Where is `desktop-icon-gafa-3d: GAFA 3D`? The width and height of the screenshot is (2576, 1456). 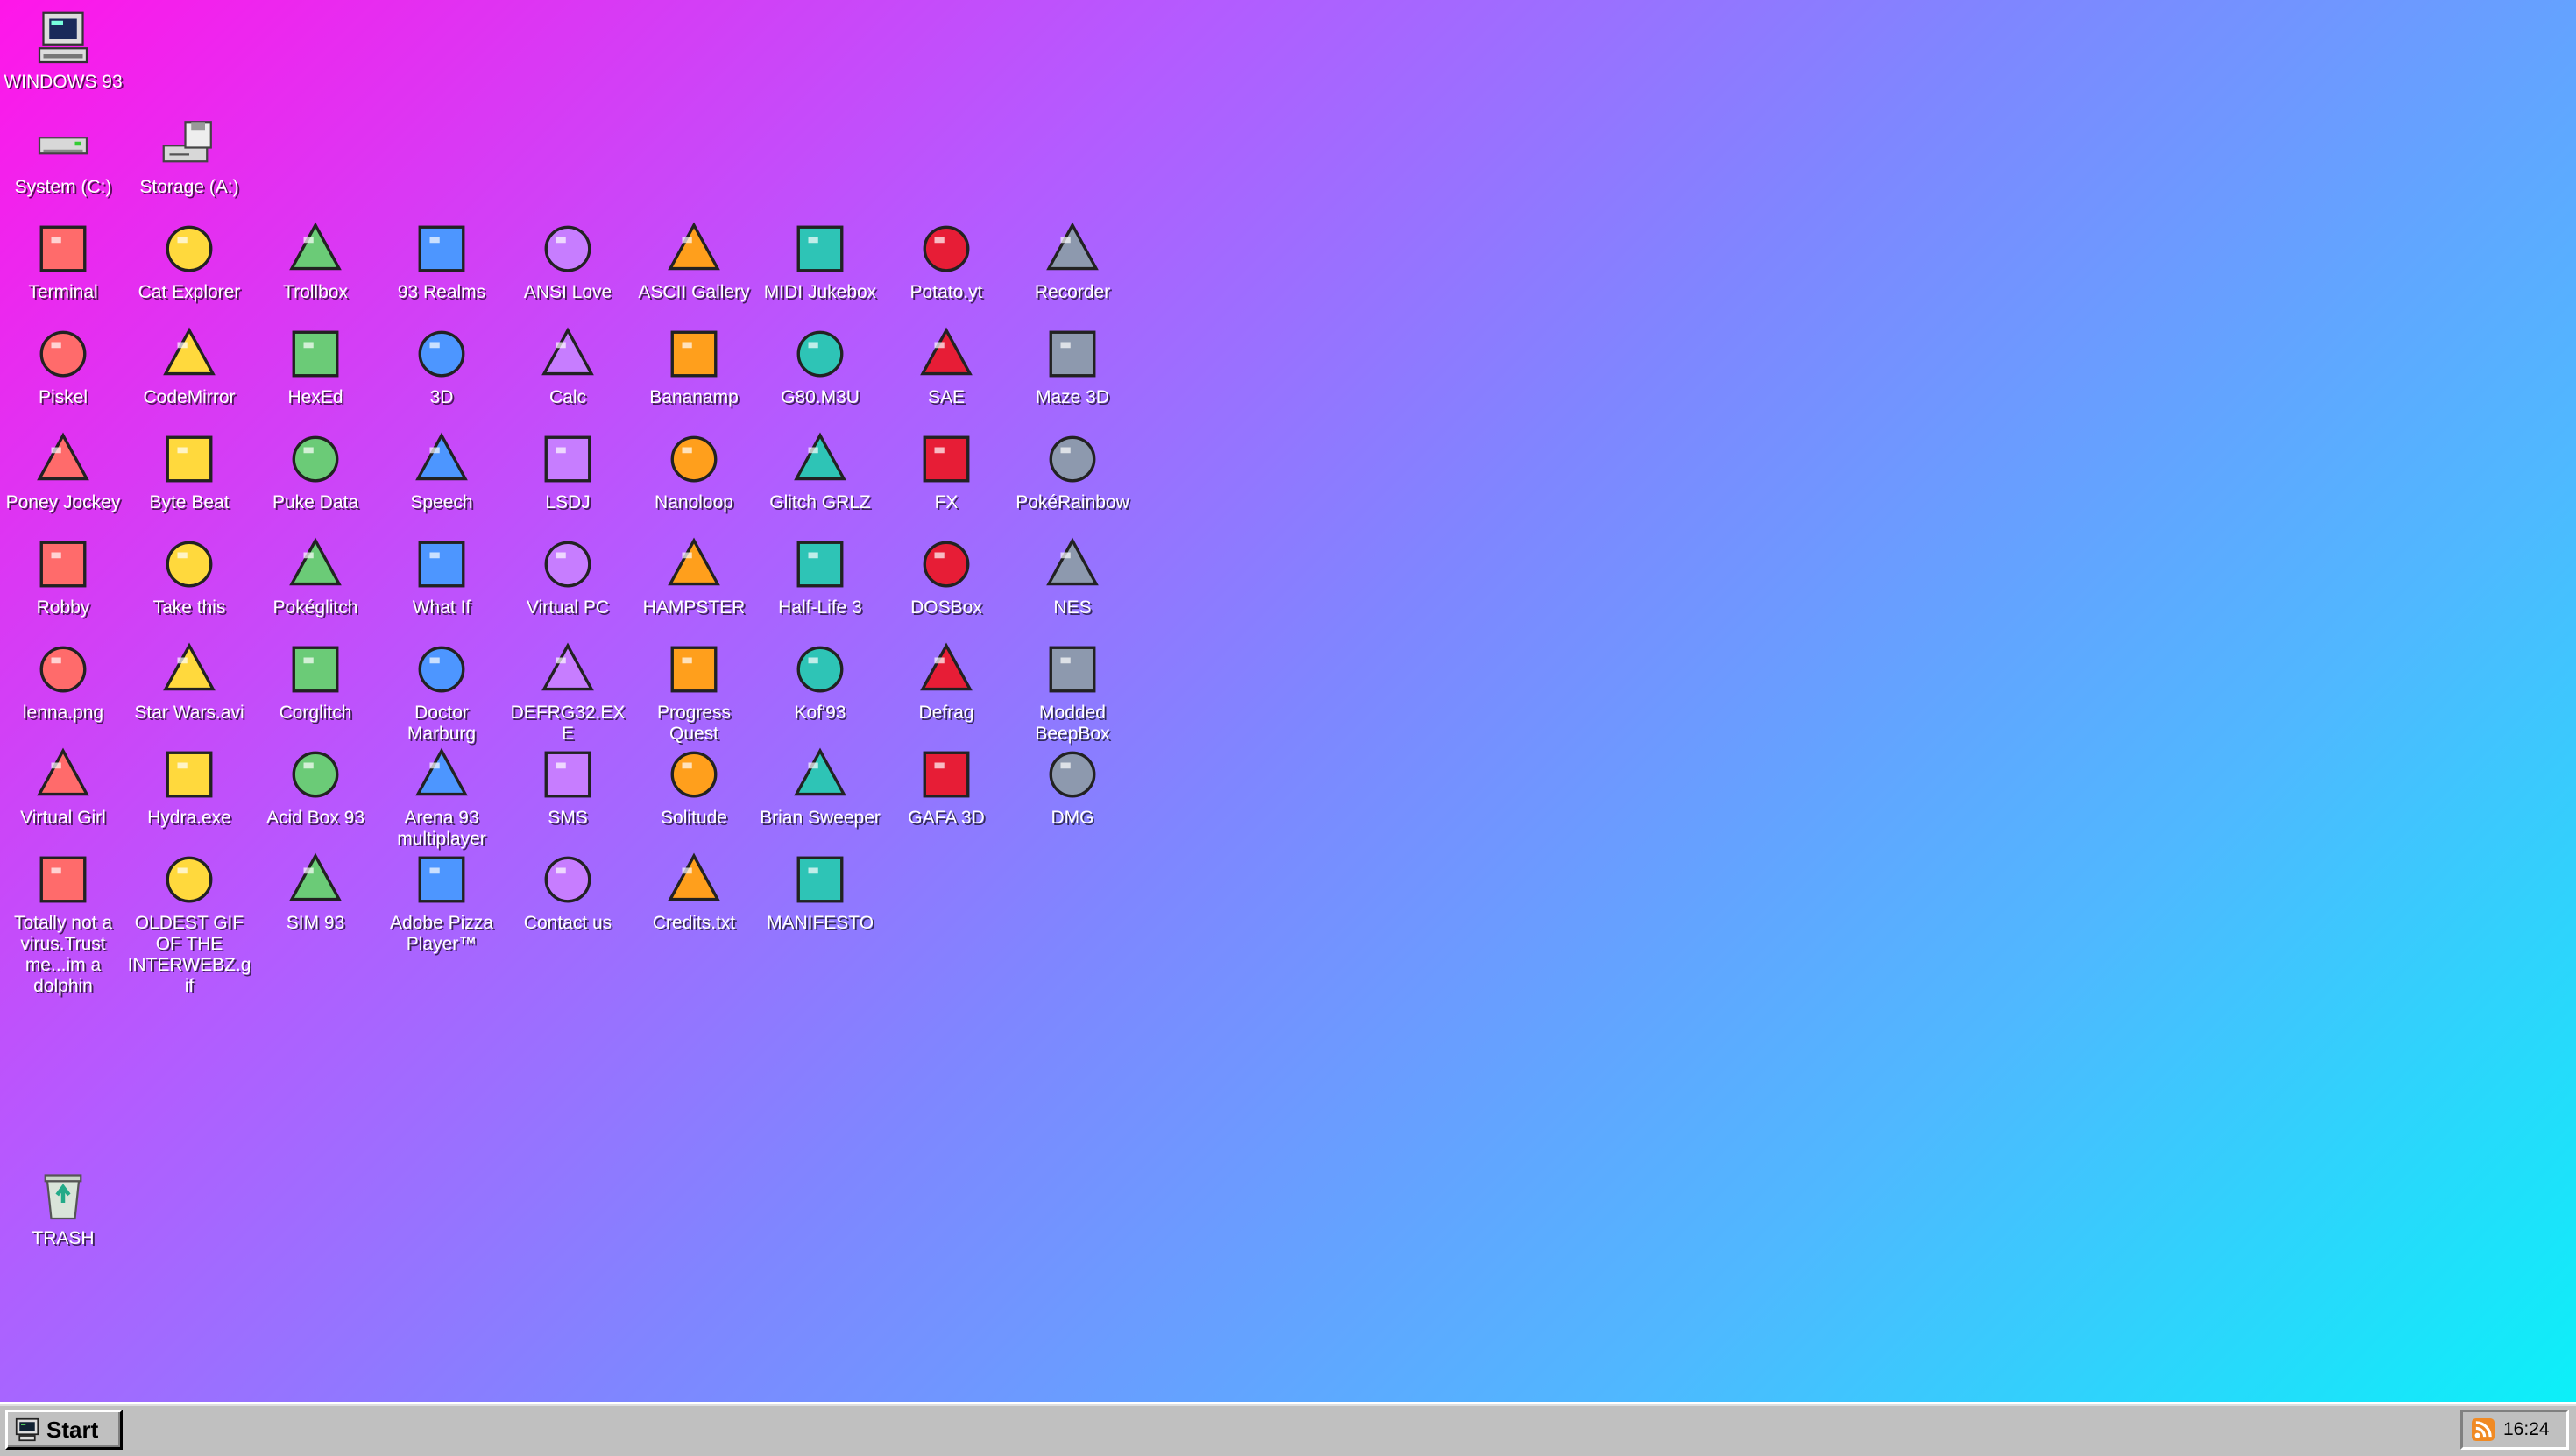 desktop-icon-gafa-3d: GAFA 3D is located at coordinates (946, 786).